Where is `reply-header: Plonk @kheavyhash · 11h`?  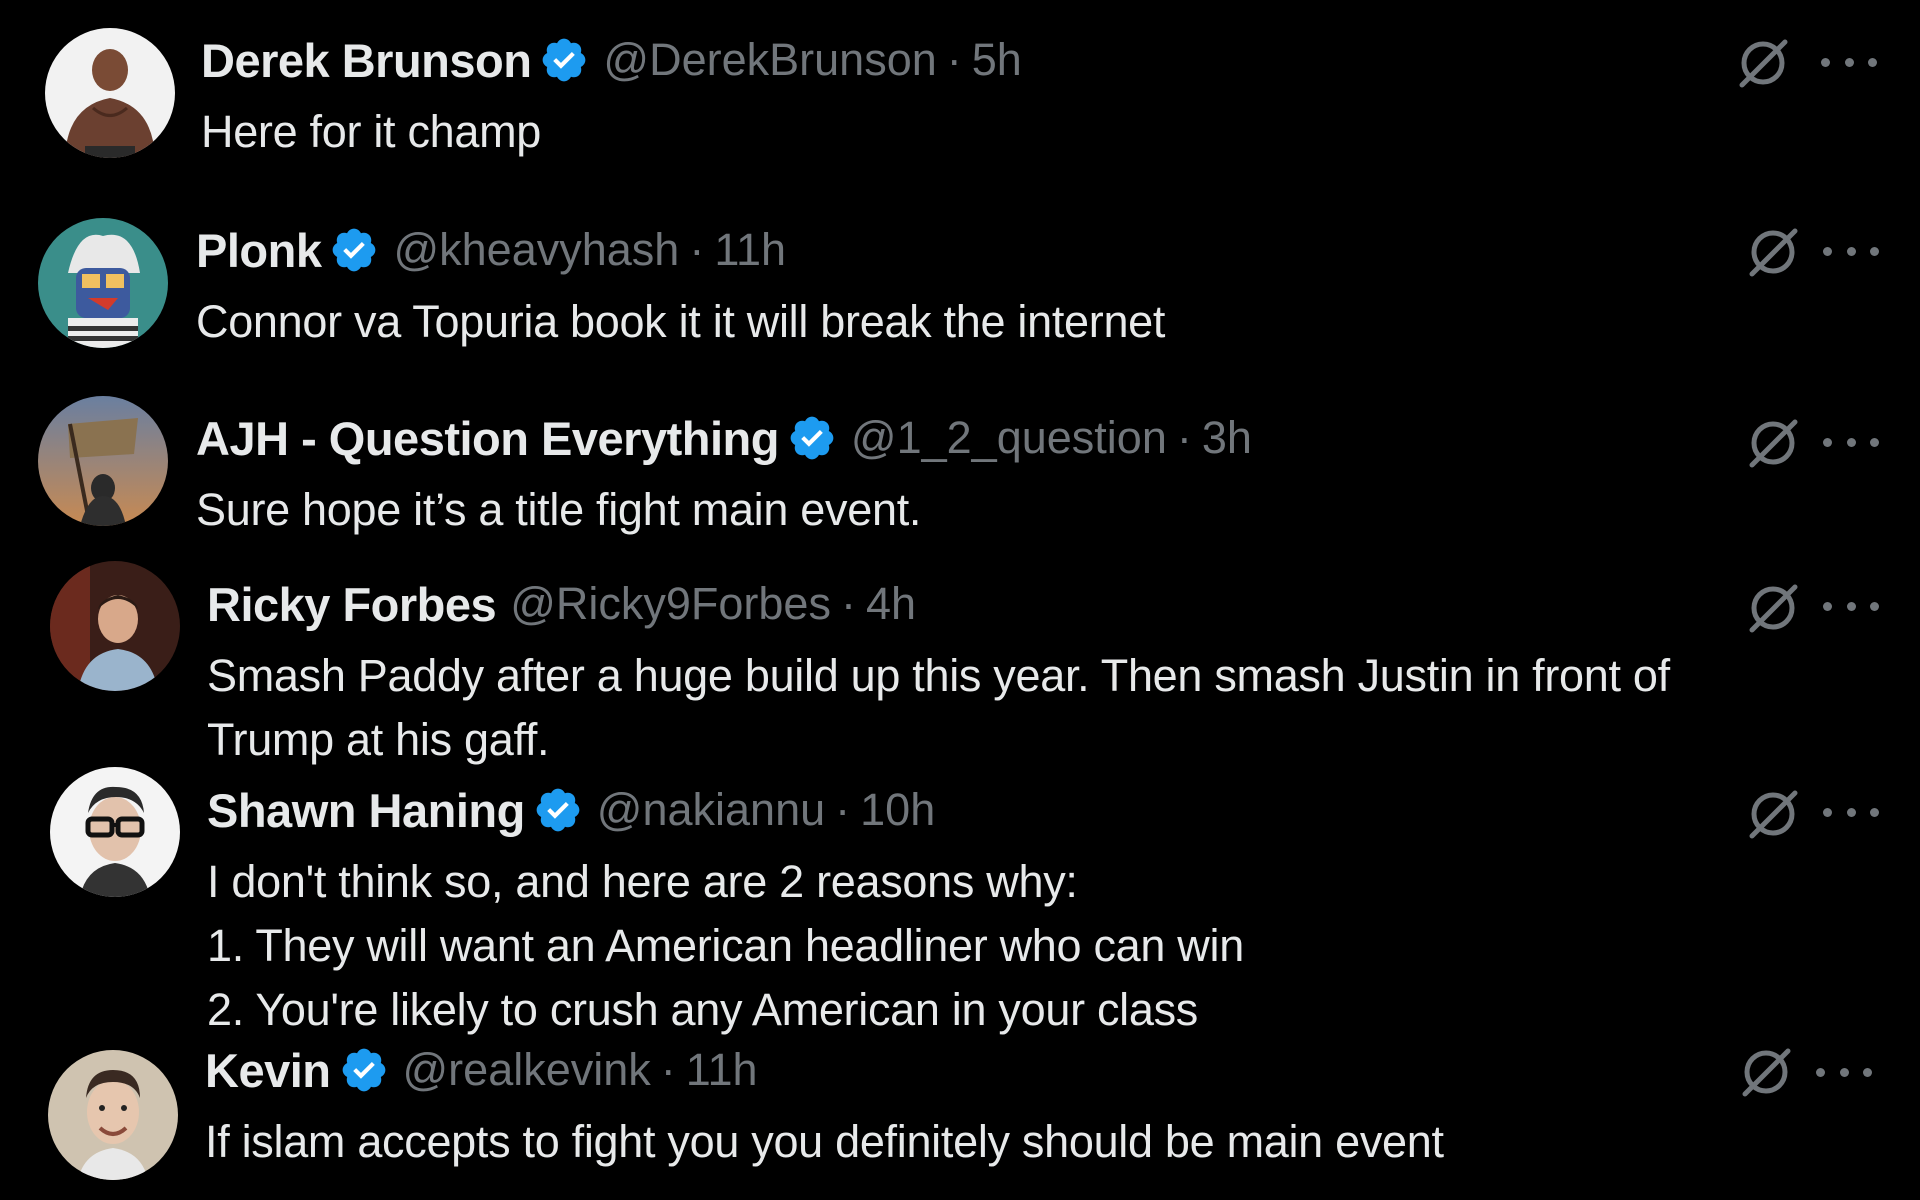
reply-header: Plonk @kheavyhash · 11h is located at coordinates (491, 250).